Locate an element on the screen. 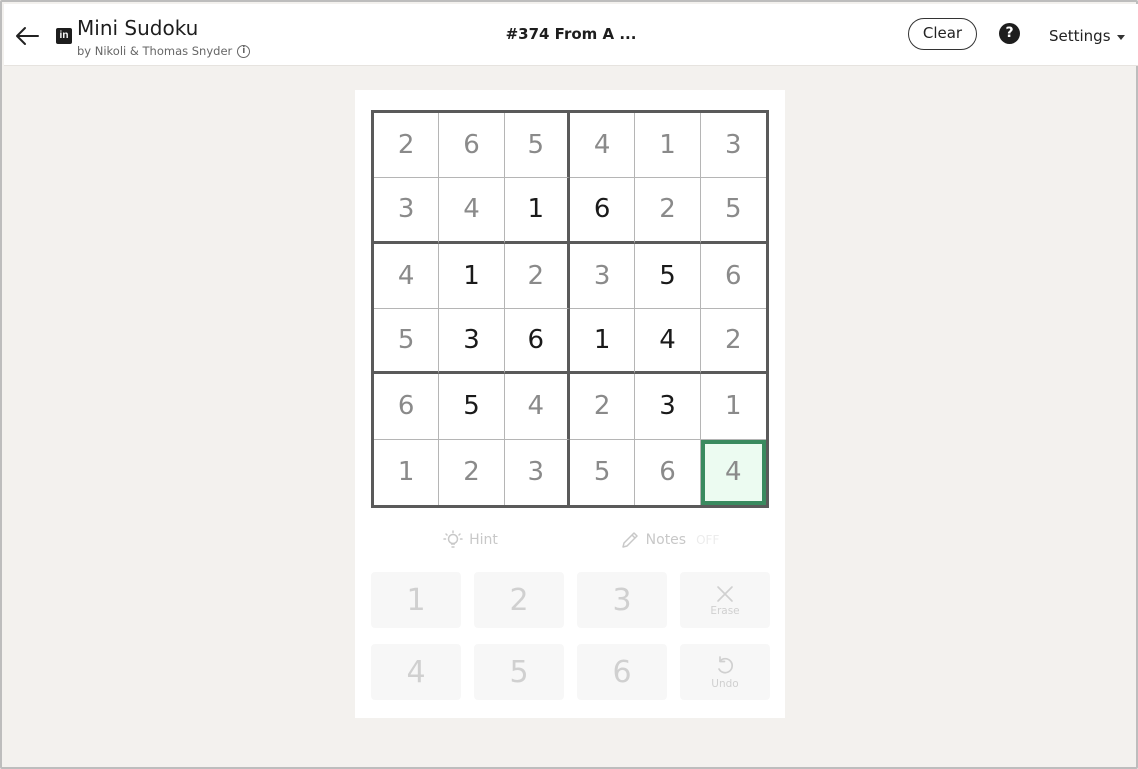 Image resolution: width=1138 pixels, height=769 pixels. undo-icon is located at coordinates (726, 664).